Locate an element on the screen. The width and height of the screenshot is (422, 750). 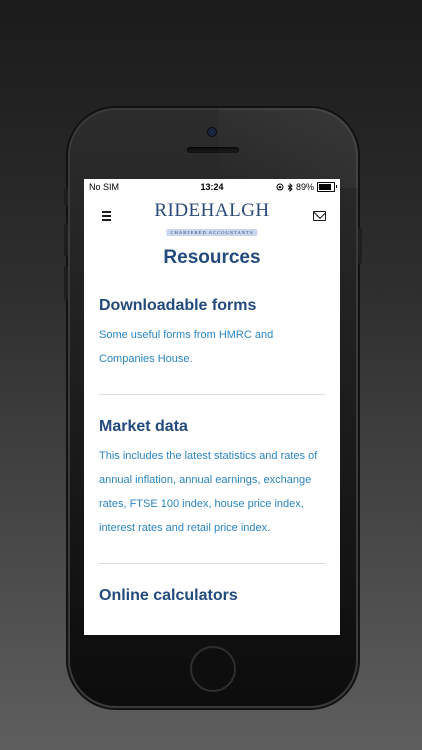
logo-name: RIDEHALGH is located at coordinates (212, 210).